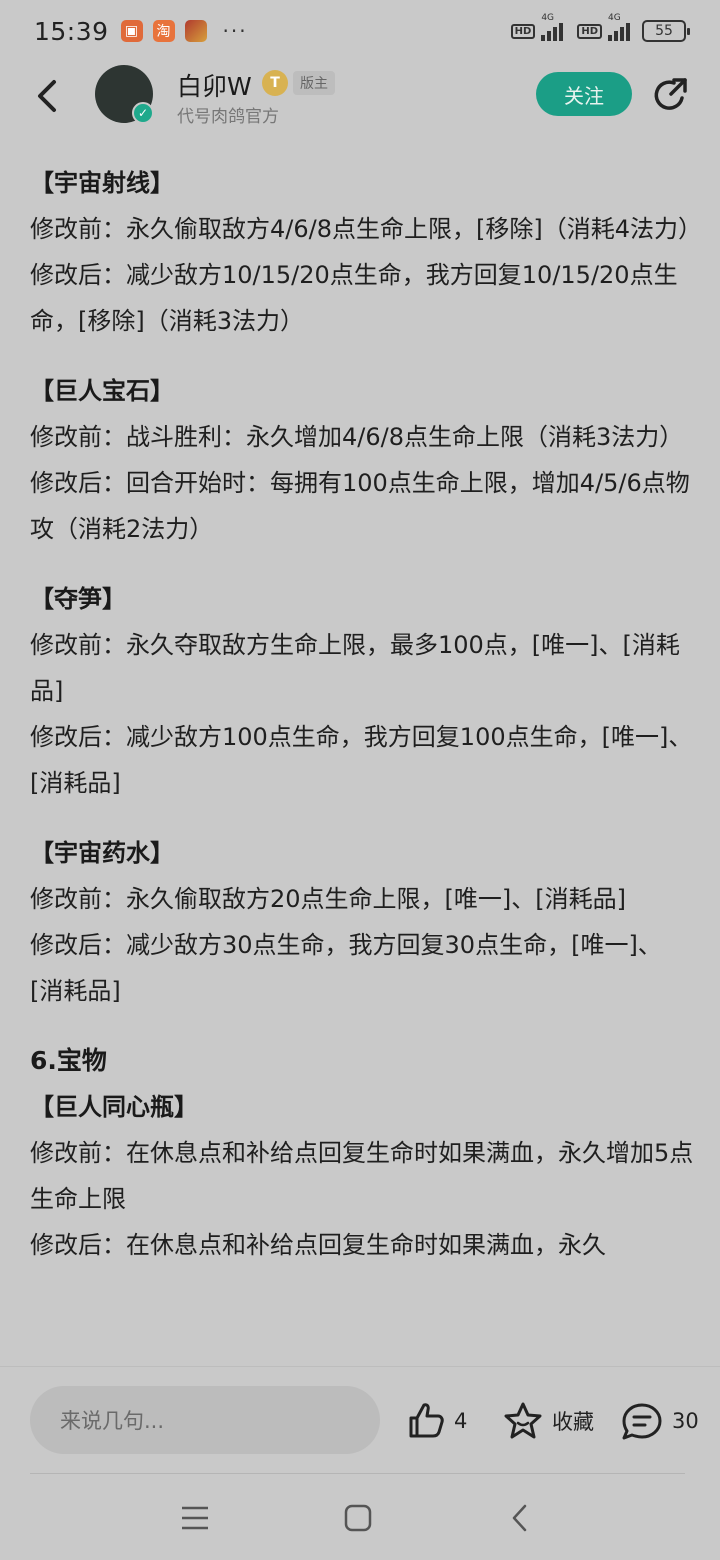  I want to click on status-indicators: HD 4G HD 4G 55, so click(600, 27).